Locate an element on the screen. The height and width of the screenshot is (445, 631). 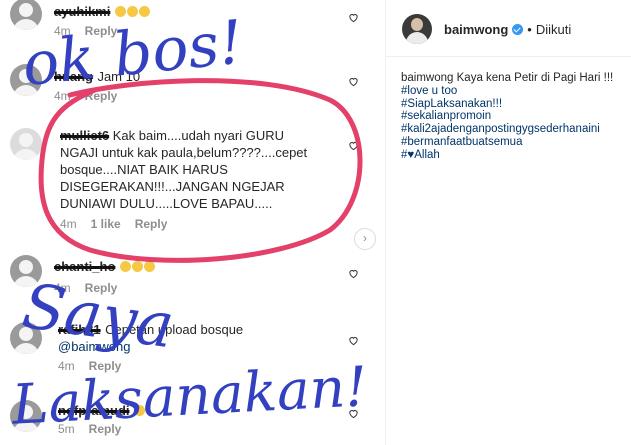
comment-username: ayuhikmi is located at coordinates (82, 11).